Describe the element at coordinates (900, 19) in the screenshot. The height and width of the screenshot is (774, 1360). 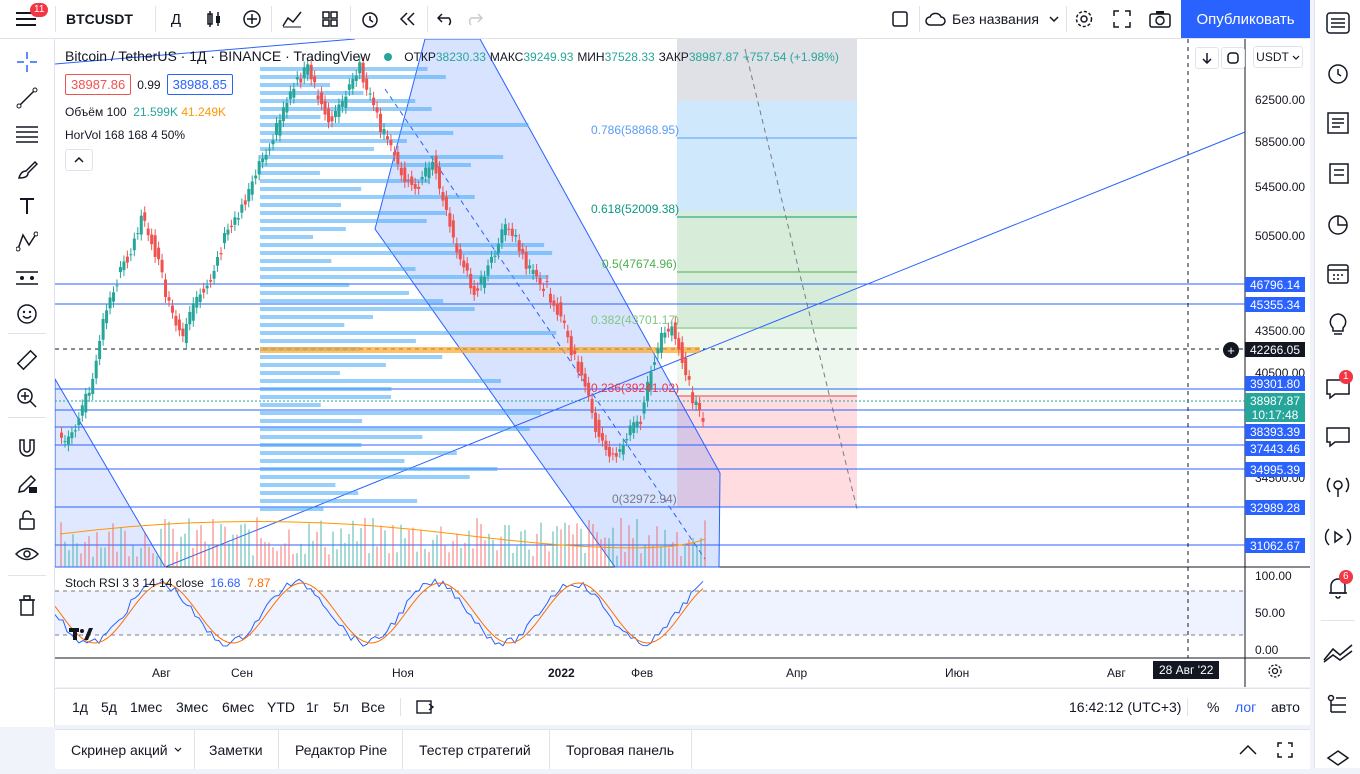
I see `fullscreen-layout-button` at that location.